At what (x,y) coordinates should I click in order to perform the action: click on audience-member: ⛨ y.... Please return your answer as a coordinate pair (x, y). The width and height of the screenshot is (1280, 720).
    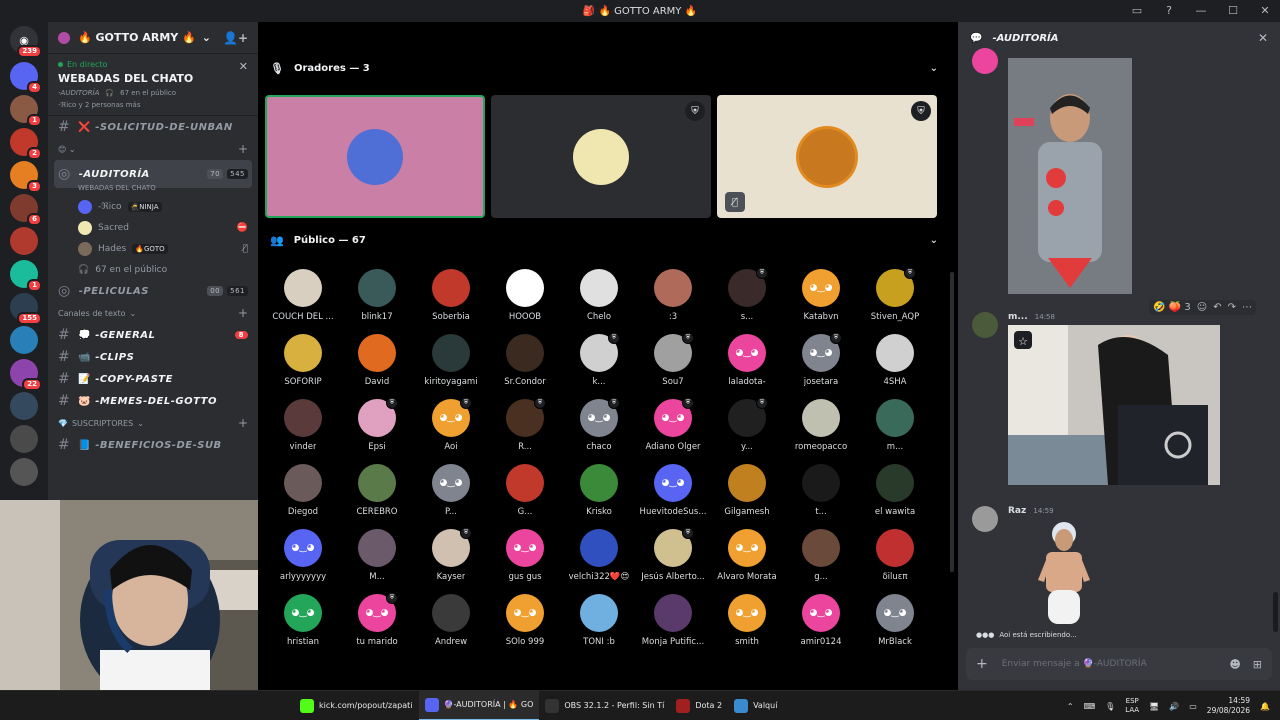
    Looking at the image, I should click on (747, 427).